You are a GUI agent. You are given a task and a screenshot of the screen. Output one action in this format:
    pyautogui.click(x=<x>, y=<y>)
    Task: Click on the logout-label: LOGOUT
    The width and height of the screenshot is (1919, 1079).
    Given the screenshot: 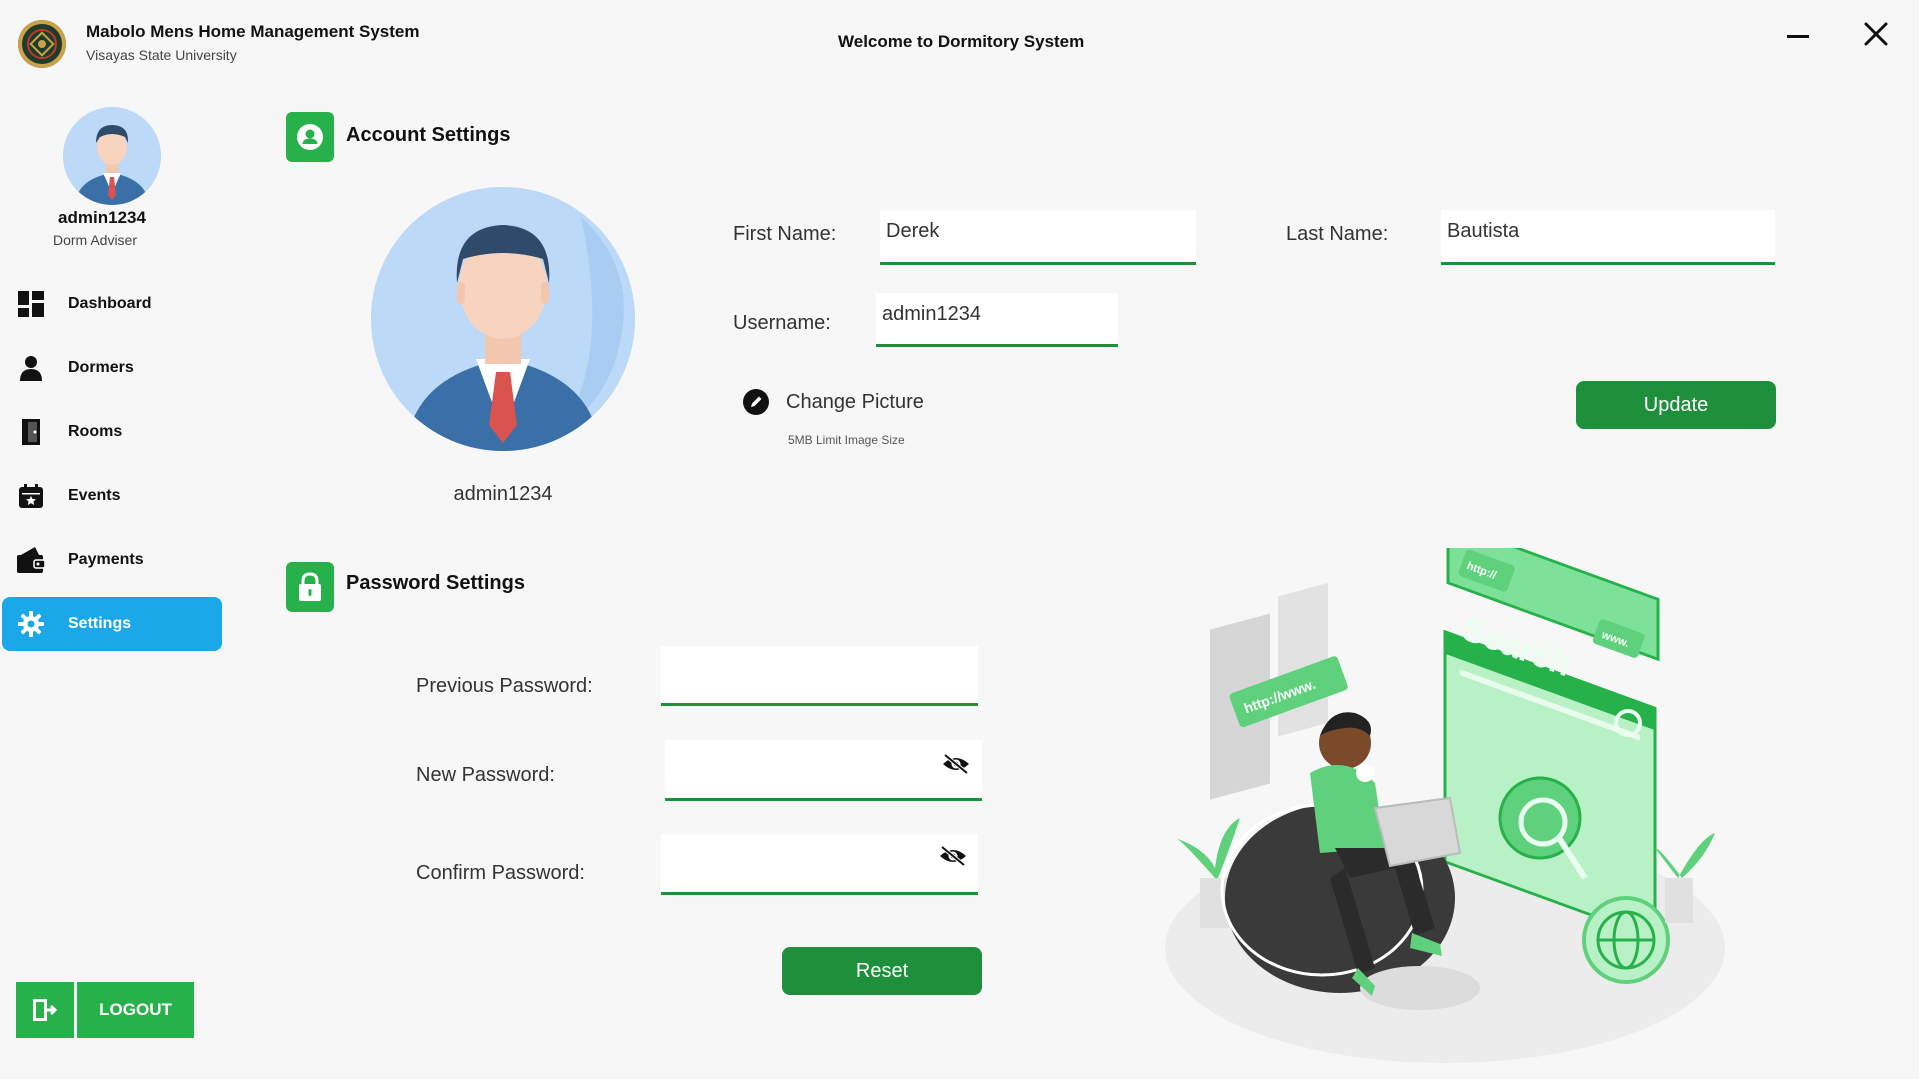 What is the action you would take?
    pyautogui.click(x=135, y=1010)
    